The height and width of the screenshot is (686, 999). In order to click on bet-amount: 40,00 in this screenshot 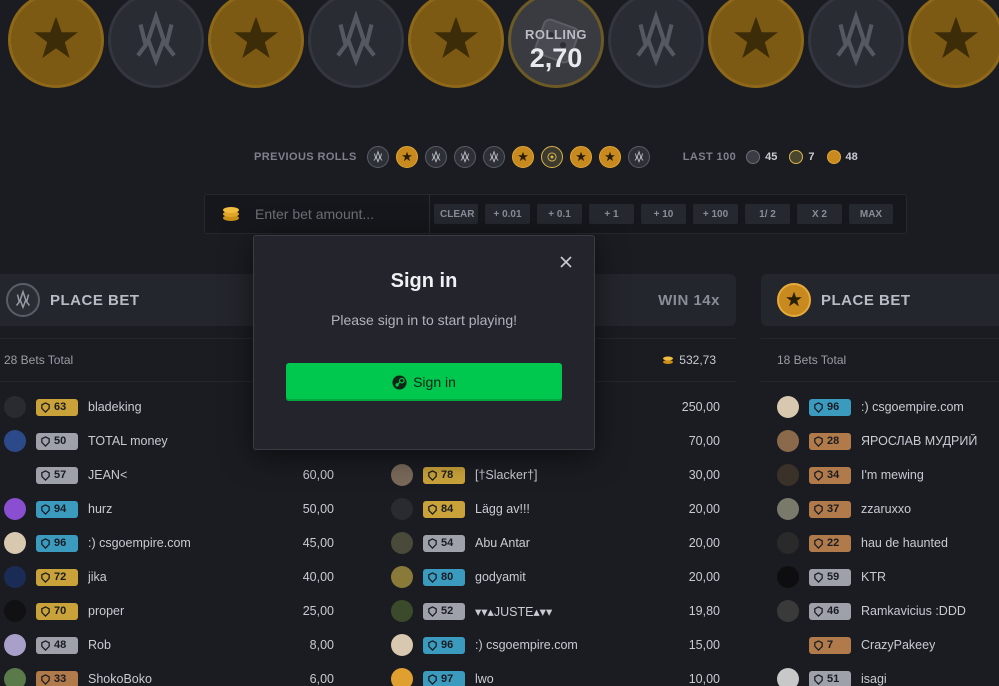, I will do `click(318, 577)`.